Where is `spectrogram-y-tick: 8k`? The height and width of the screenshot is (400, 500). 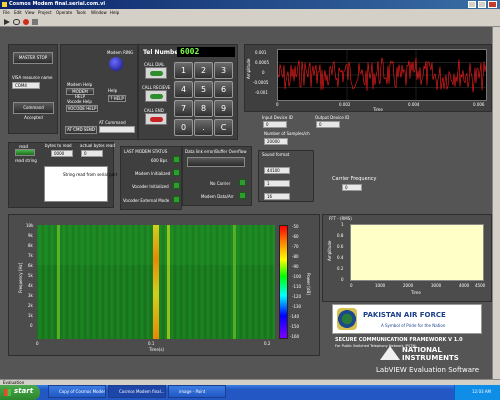 spectrogram-y-tick: 8k is located at coordinates (30, 245).